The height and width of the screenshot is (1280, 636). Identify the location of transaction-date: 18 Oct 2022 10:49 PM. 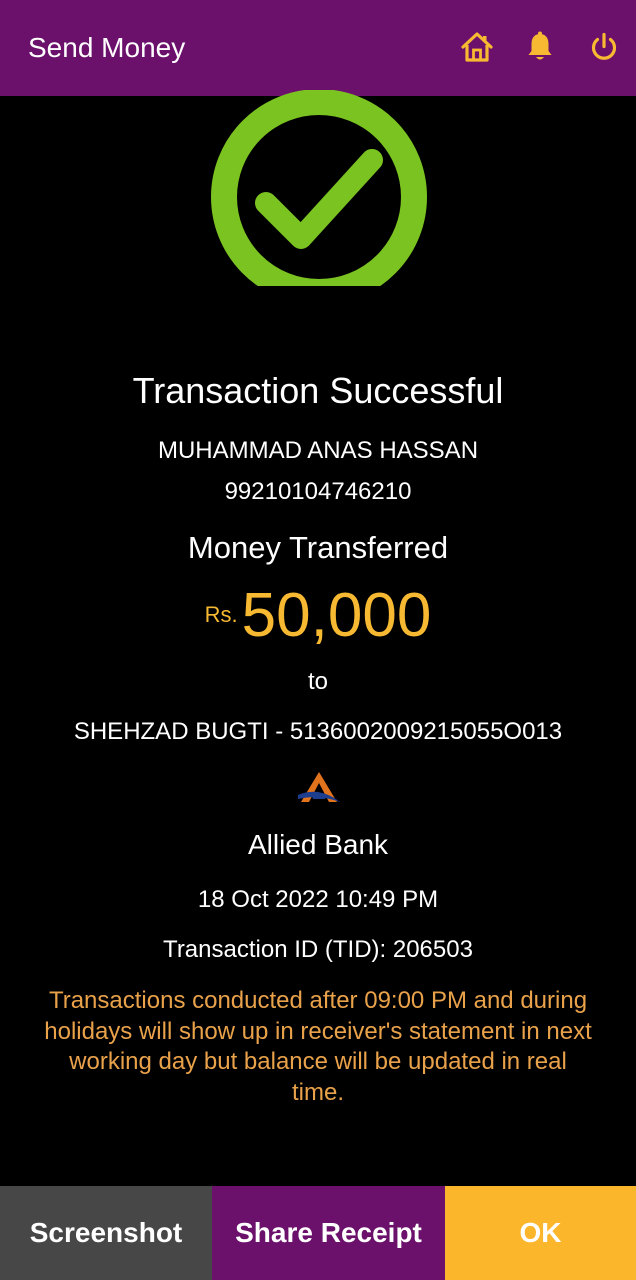
(318, 899).